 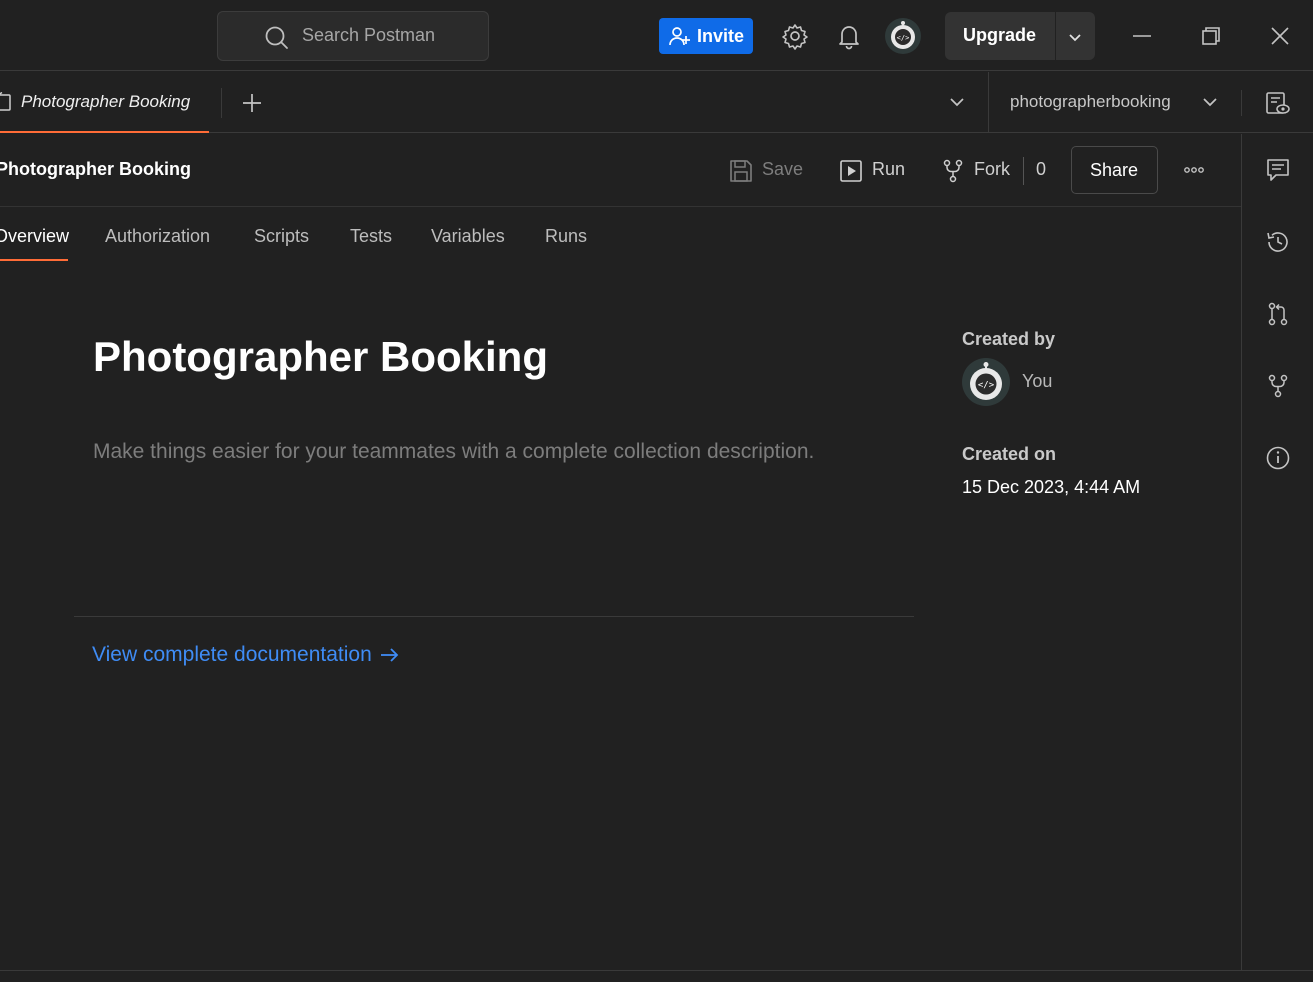 What do you see at coordinates (1277, 103) in the screenshot?
I see `environment-quick-look-icon` at bounding box center [1277, 103].